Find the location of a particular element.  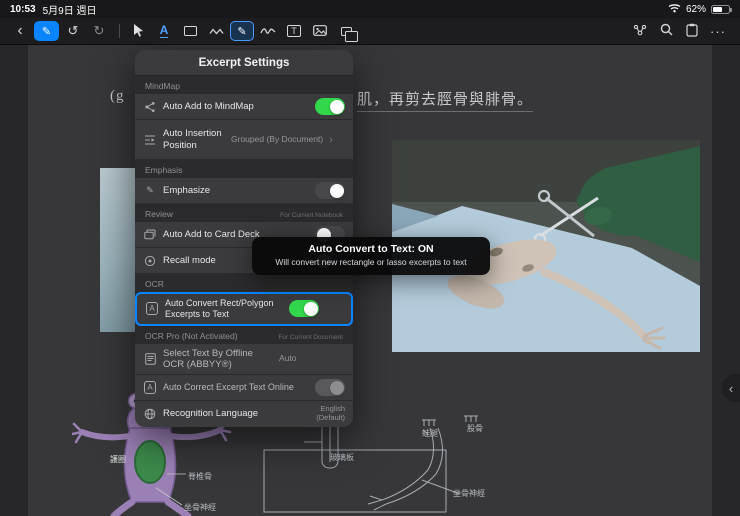

frog-label-sciatic: 坐骨神經 is located at coordinates (200, 507).